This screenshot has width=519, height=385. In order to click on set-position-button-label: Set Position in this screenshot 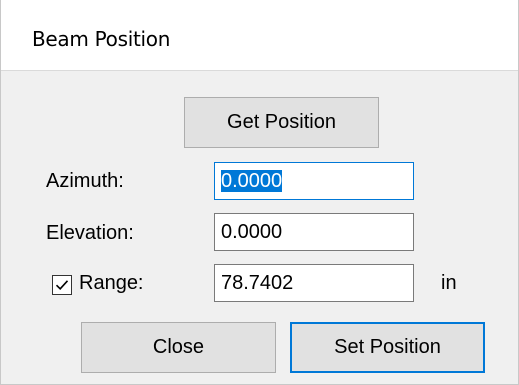, I will do `click(387, 347)`.